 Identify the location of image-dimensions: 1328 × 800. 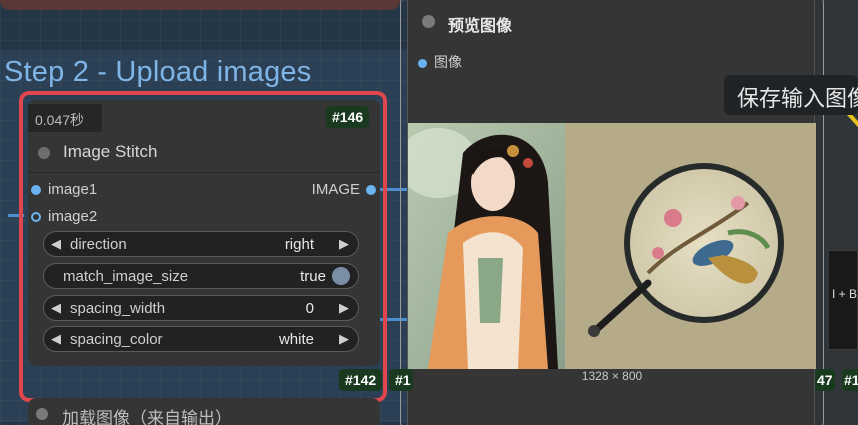
(612, 376).